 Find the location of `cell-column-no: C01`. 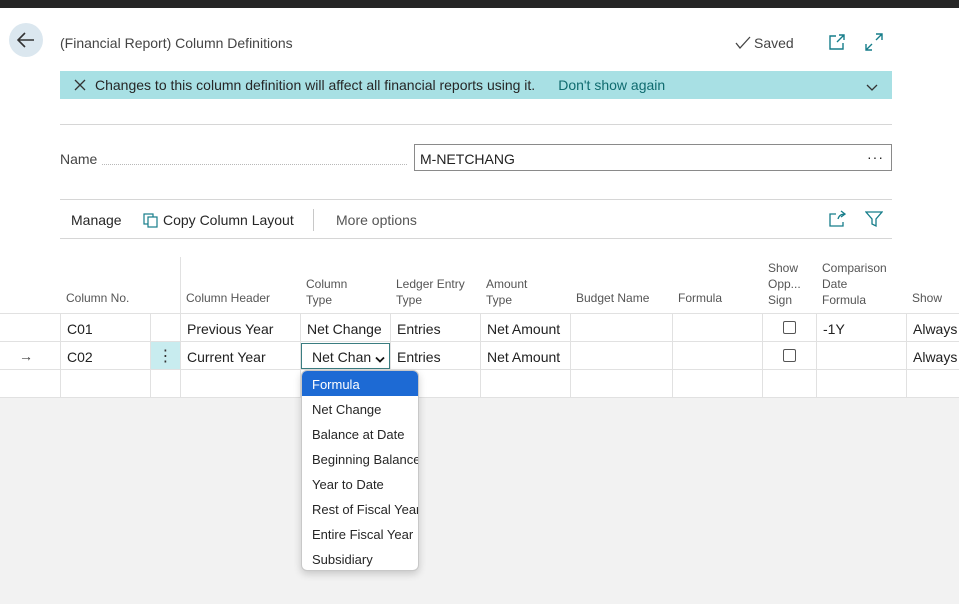

cell-column-no: C01 is located at coordinates (80, 329).